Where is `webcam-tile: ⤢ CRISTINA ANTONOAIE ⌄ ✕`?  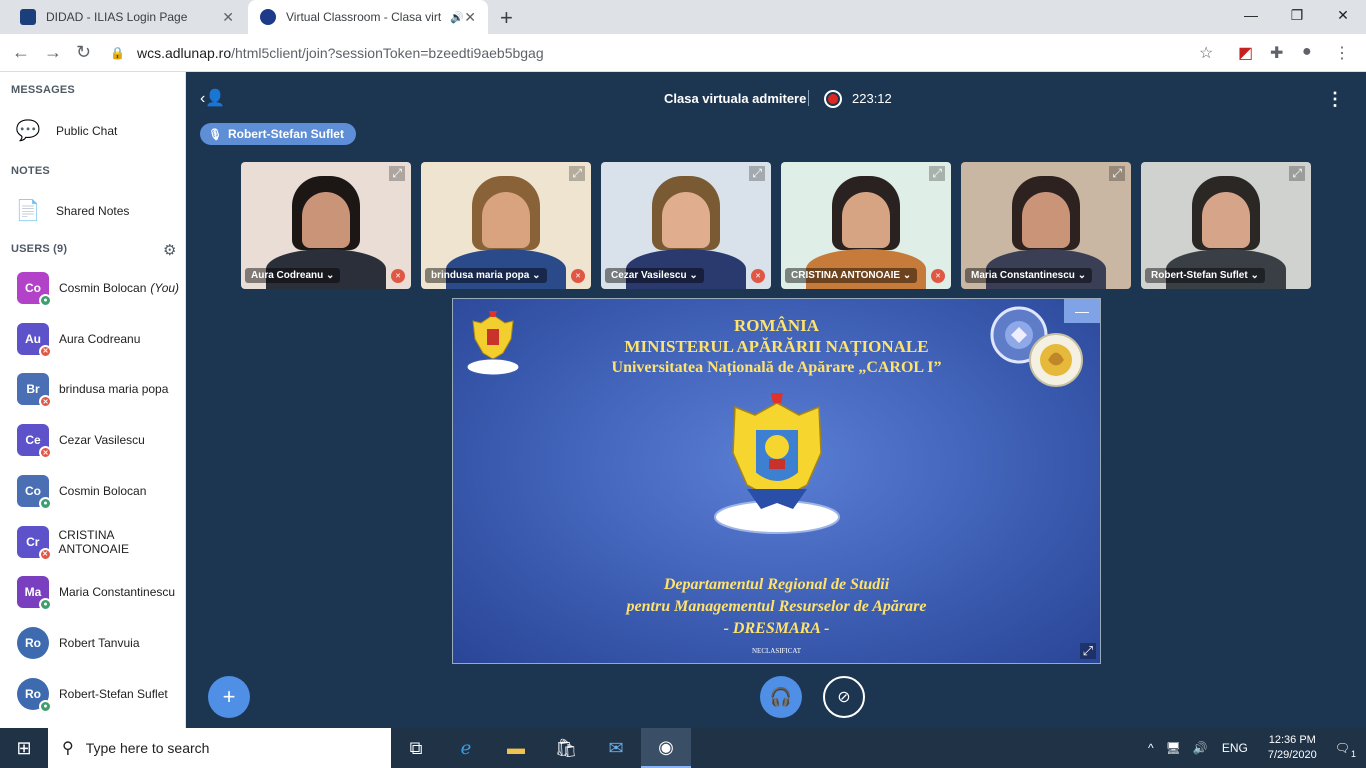 webcam-tile: ⤢ CRISTINA ANTONOAIE ⌄ ✕ is located at coordinates (866, 225).